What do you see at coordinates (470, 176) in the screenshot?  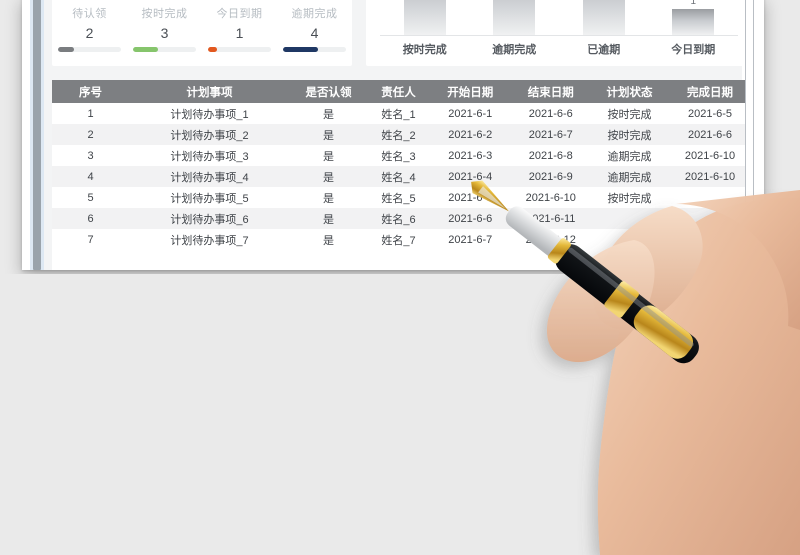 I see `table-cell-4: 2021-6-4` at bounding box center [470, 176].